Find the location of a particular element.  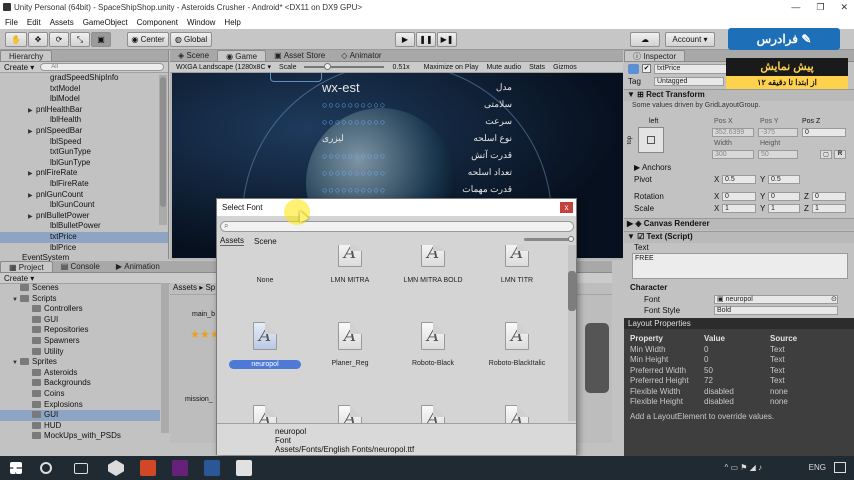

width-field: 300 is located at coordinates (733, 154).